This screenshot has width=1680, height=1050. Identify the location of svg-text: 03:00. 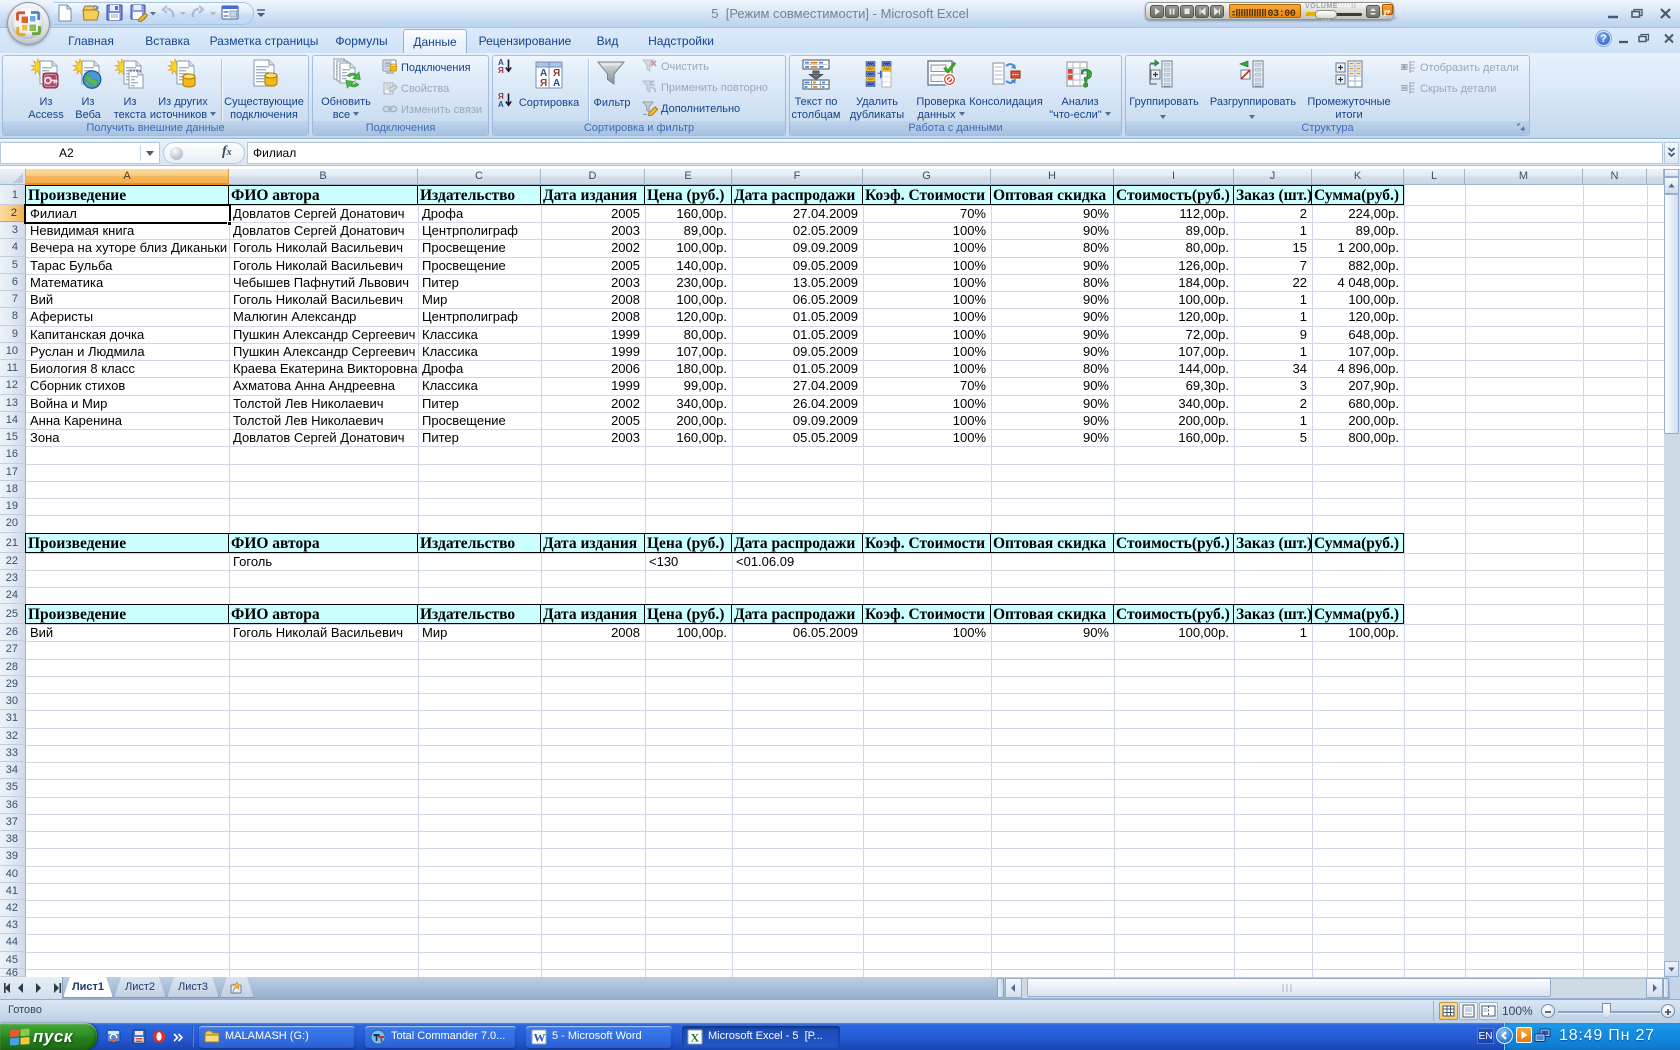
(1282, 13).